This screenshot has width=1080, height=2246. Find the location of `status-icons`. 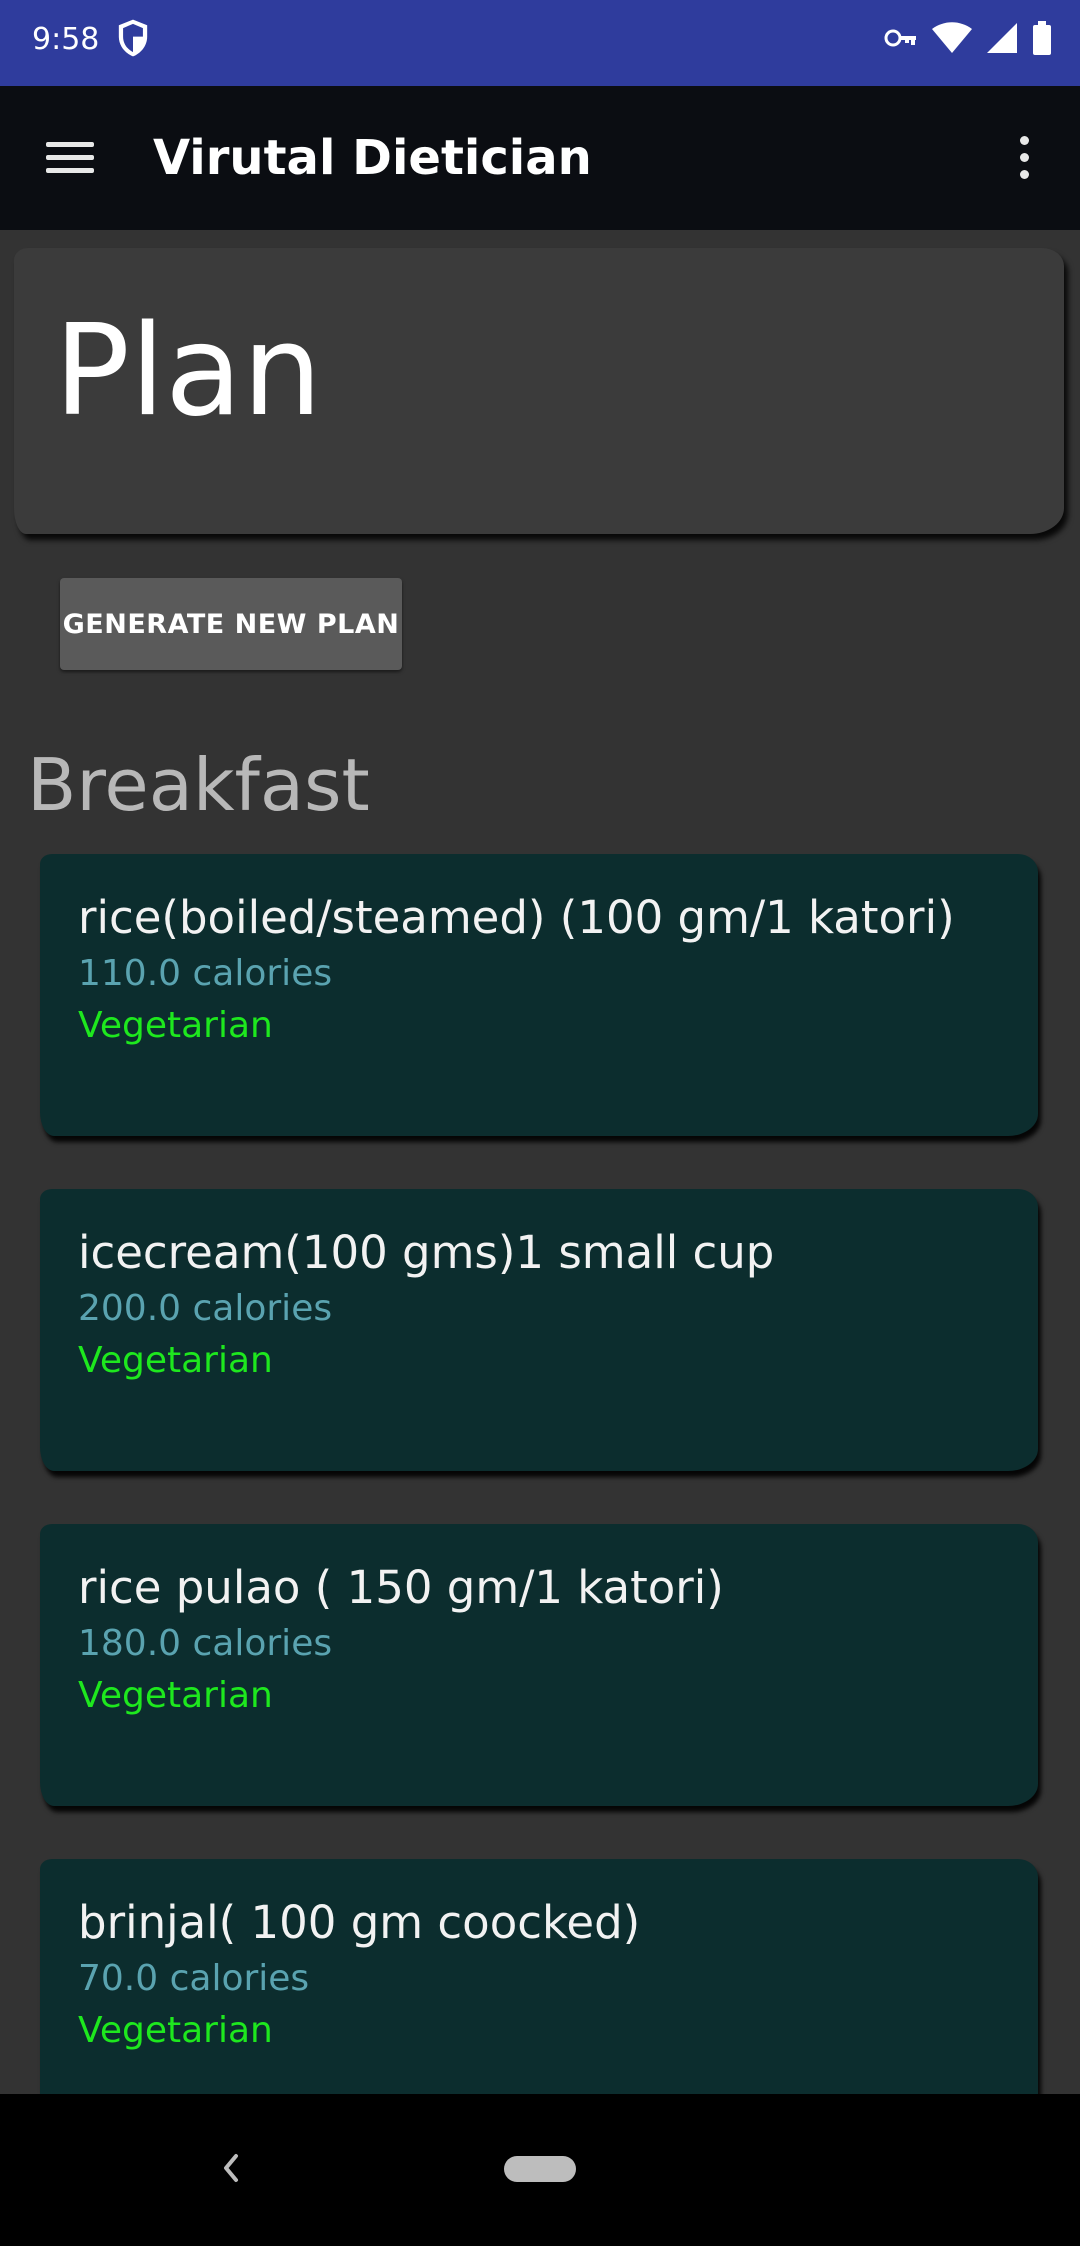

status-icons is located at coordinates (968, 38).